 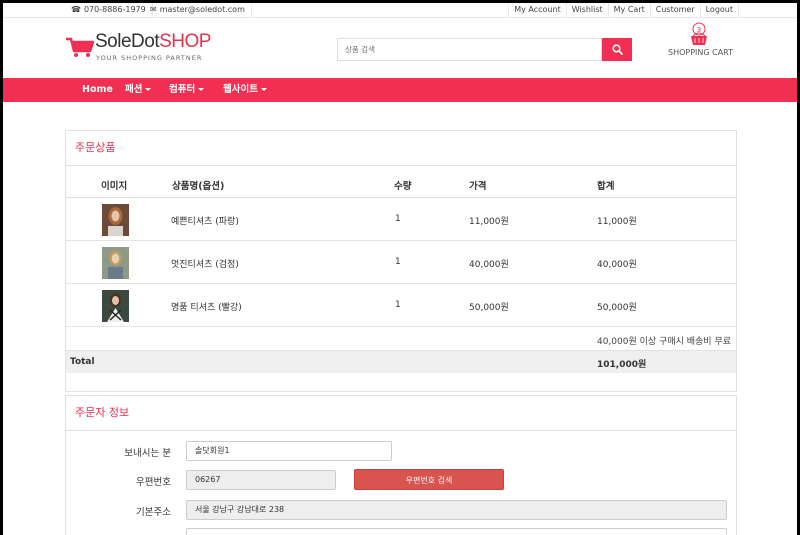 What do you see at coordinates (185, 41) in the screenshot?
I see `logo-accent-text: SHOP` at bounding box center [185, 41].